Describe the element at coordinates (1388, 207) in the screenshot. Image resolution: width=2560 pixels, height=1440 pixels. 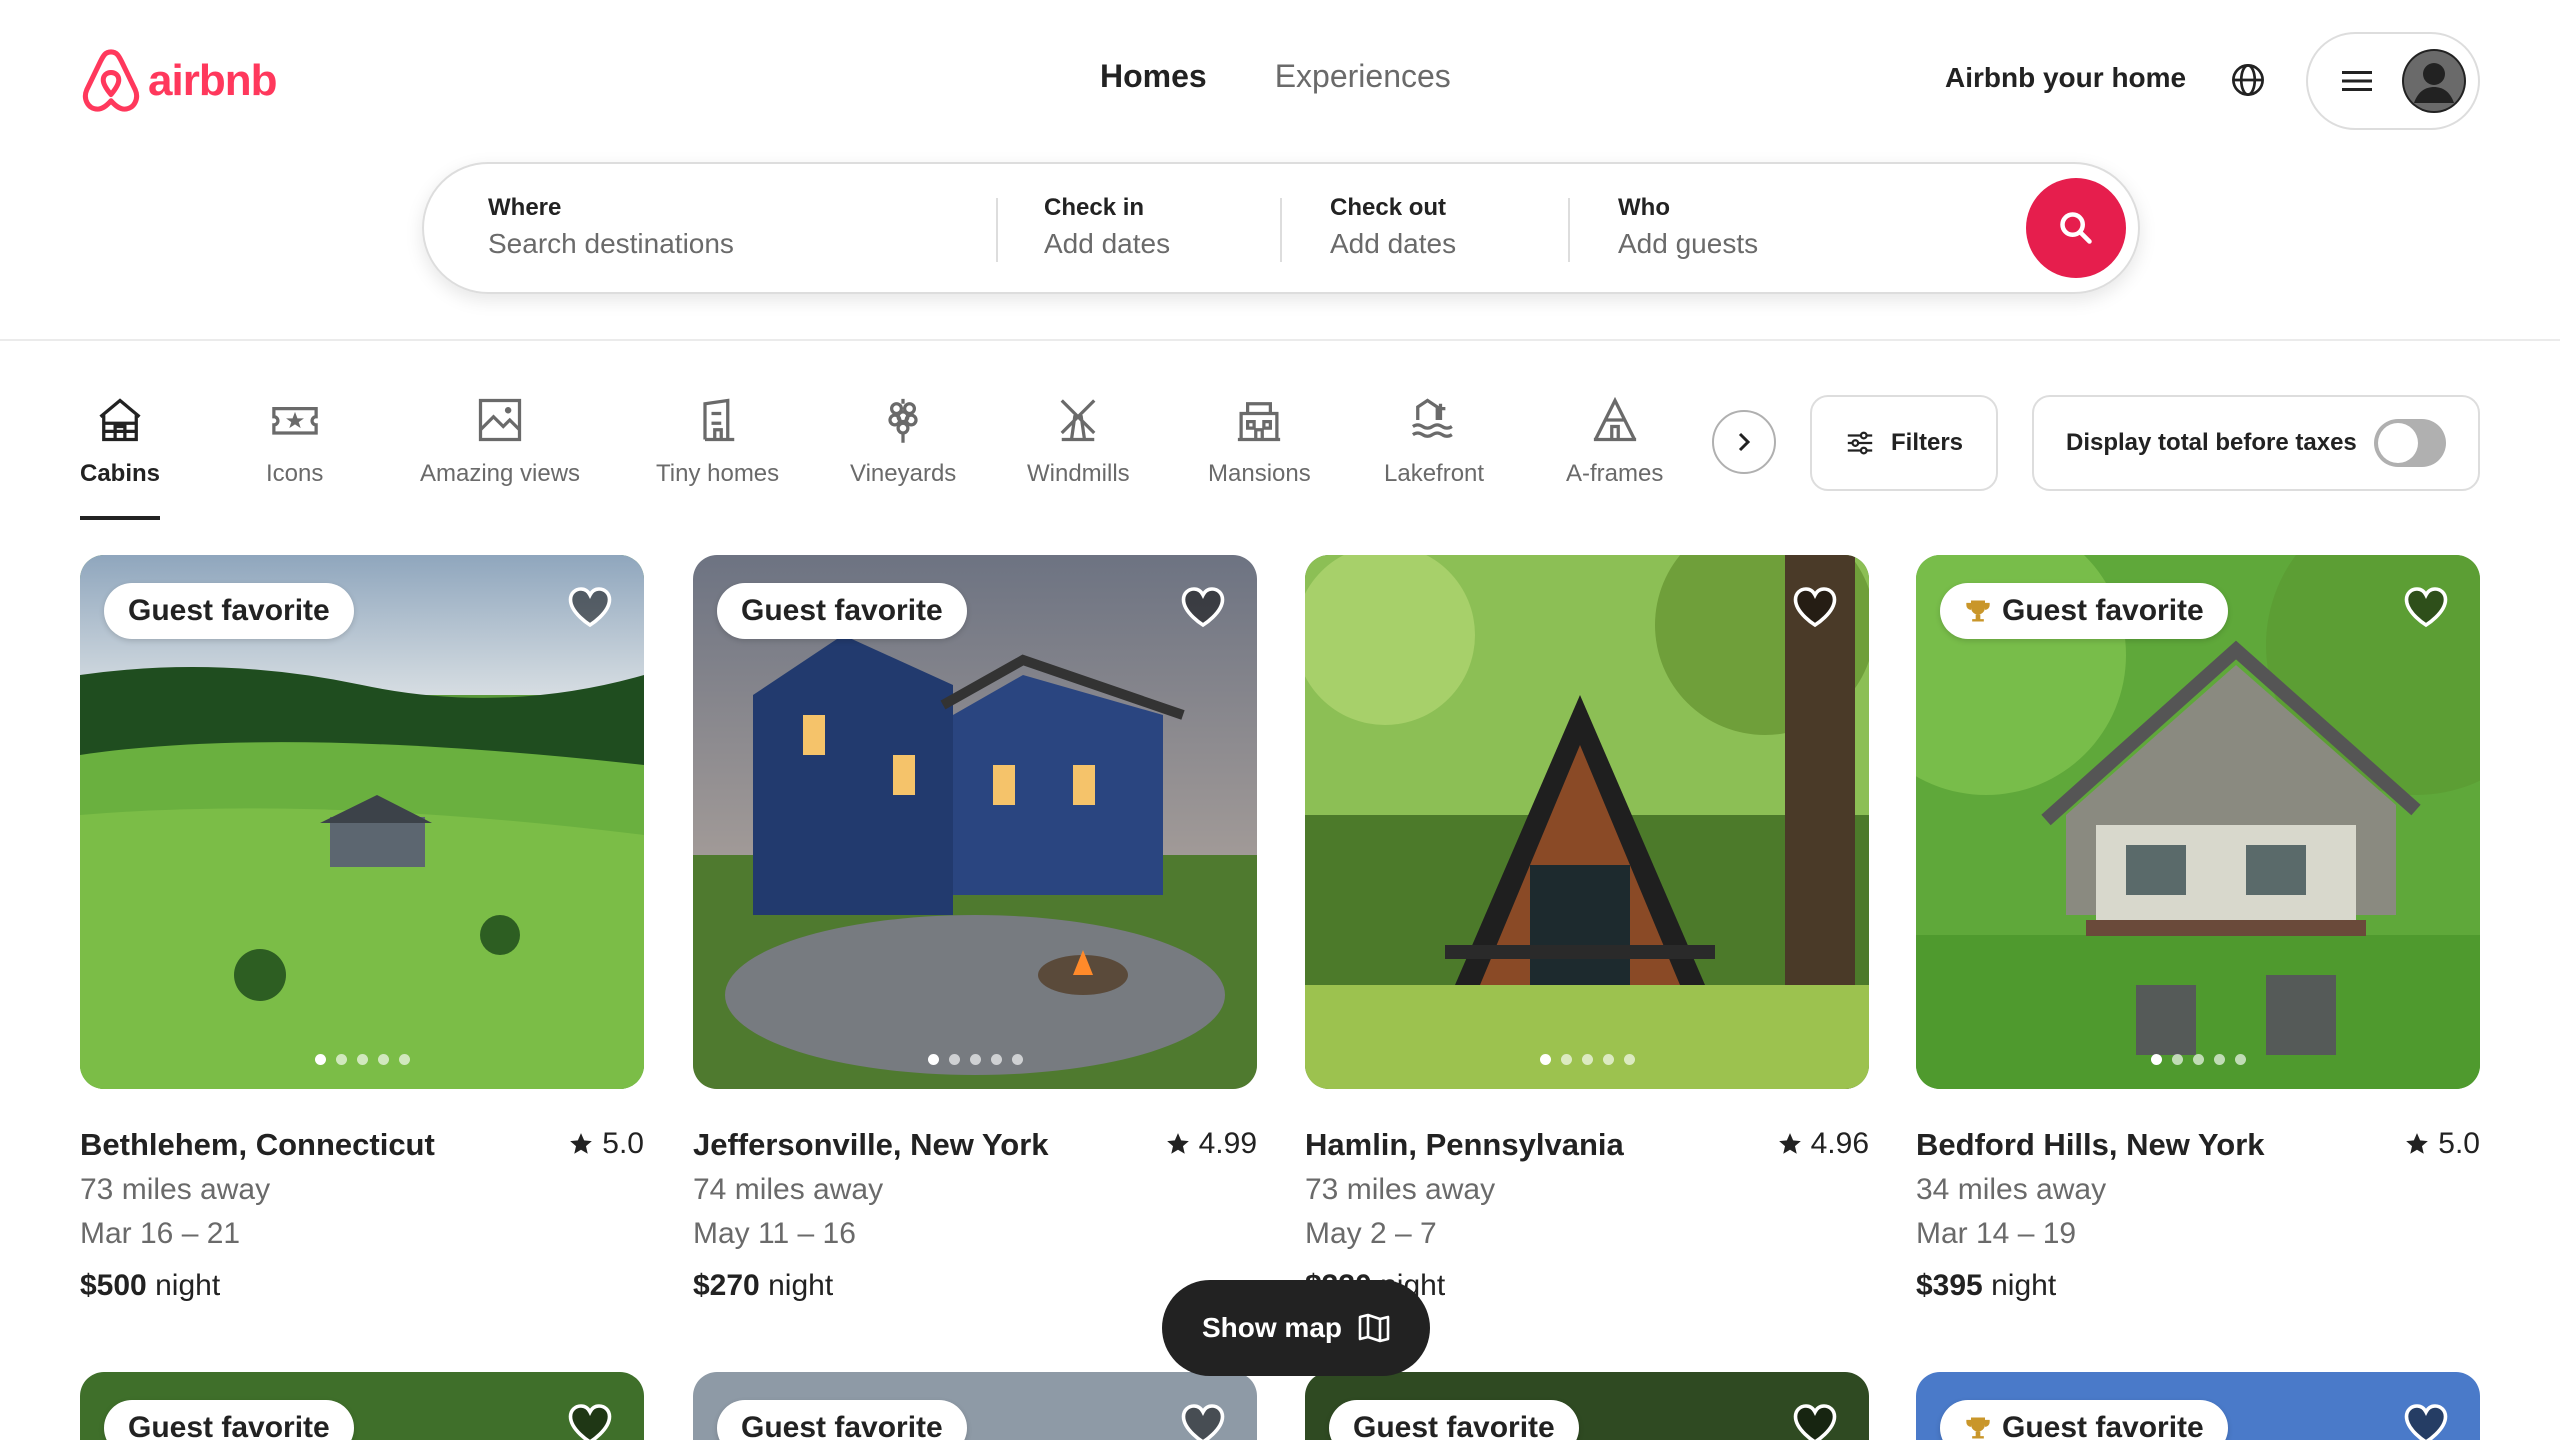
I see `checkout-label: Check out` at that location.